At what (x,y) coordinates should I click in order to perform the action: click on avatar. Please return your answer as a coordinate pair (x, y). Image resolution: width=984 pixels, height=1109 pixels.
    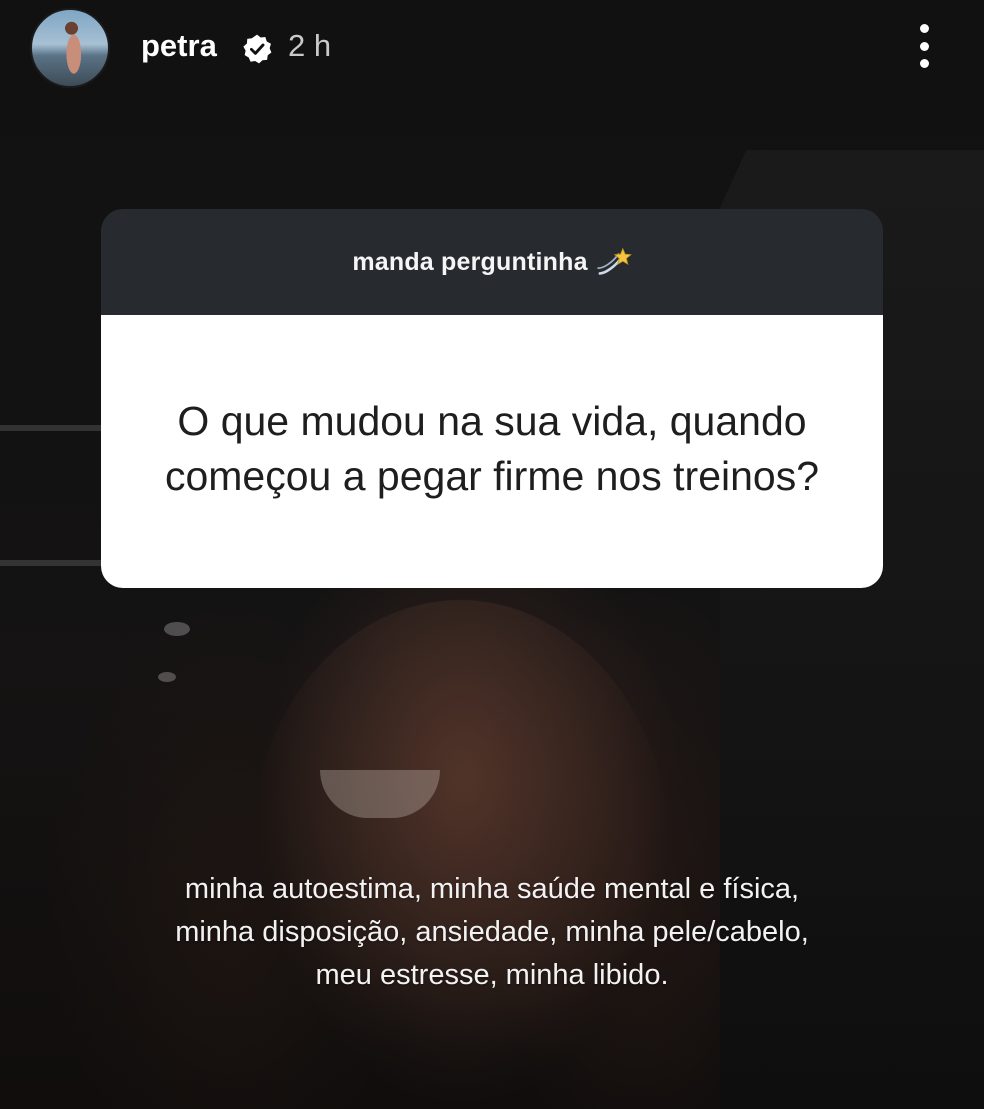
    Looking at the image, I should click on (70, 48).